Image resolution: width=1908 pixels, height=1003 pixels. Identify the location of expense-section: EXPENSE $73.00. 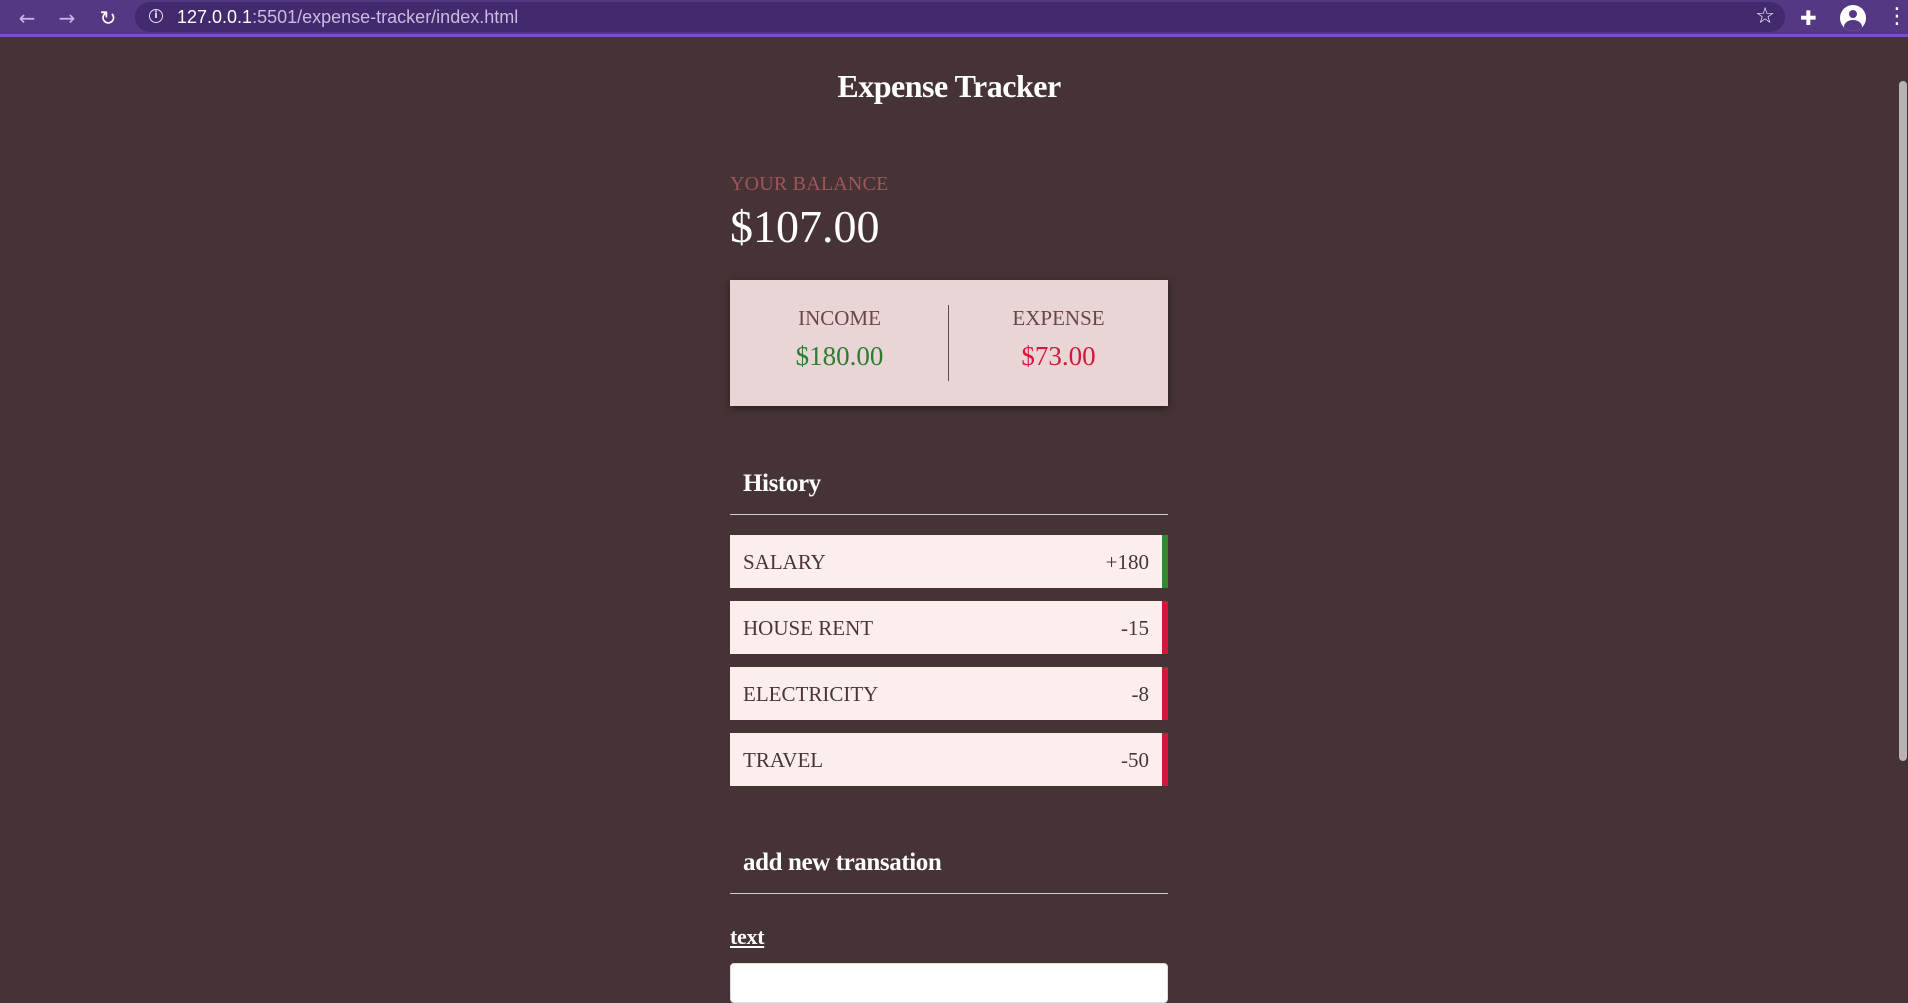
(1058, 343).